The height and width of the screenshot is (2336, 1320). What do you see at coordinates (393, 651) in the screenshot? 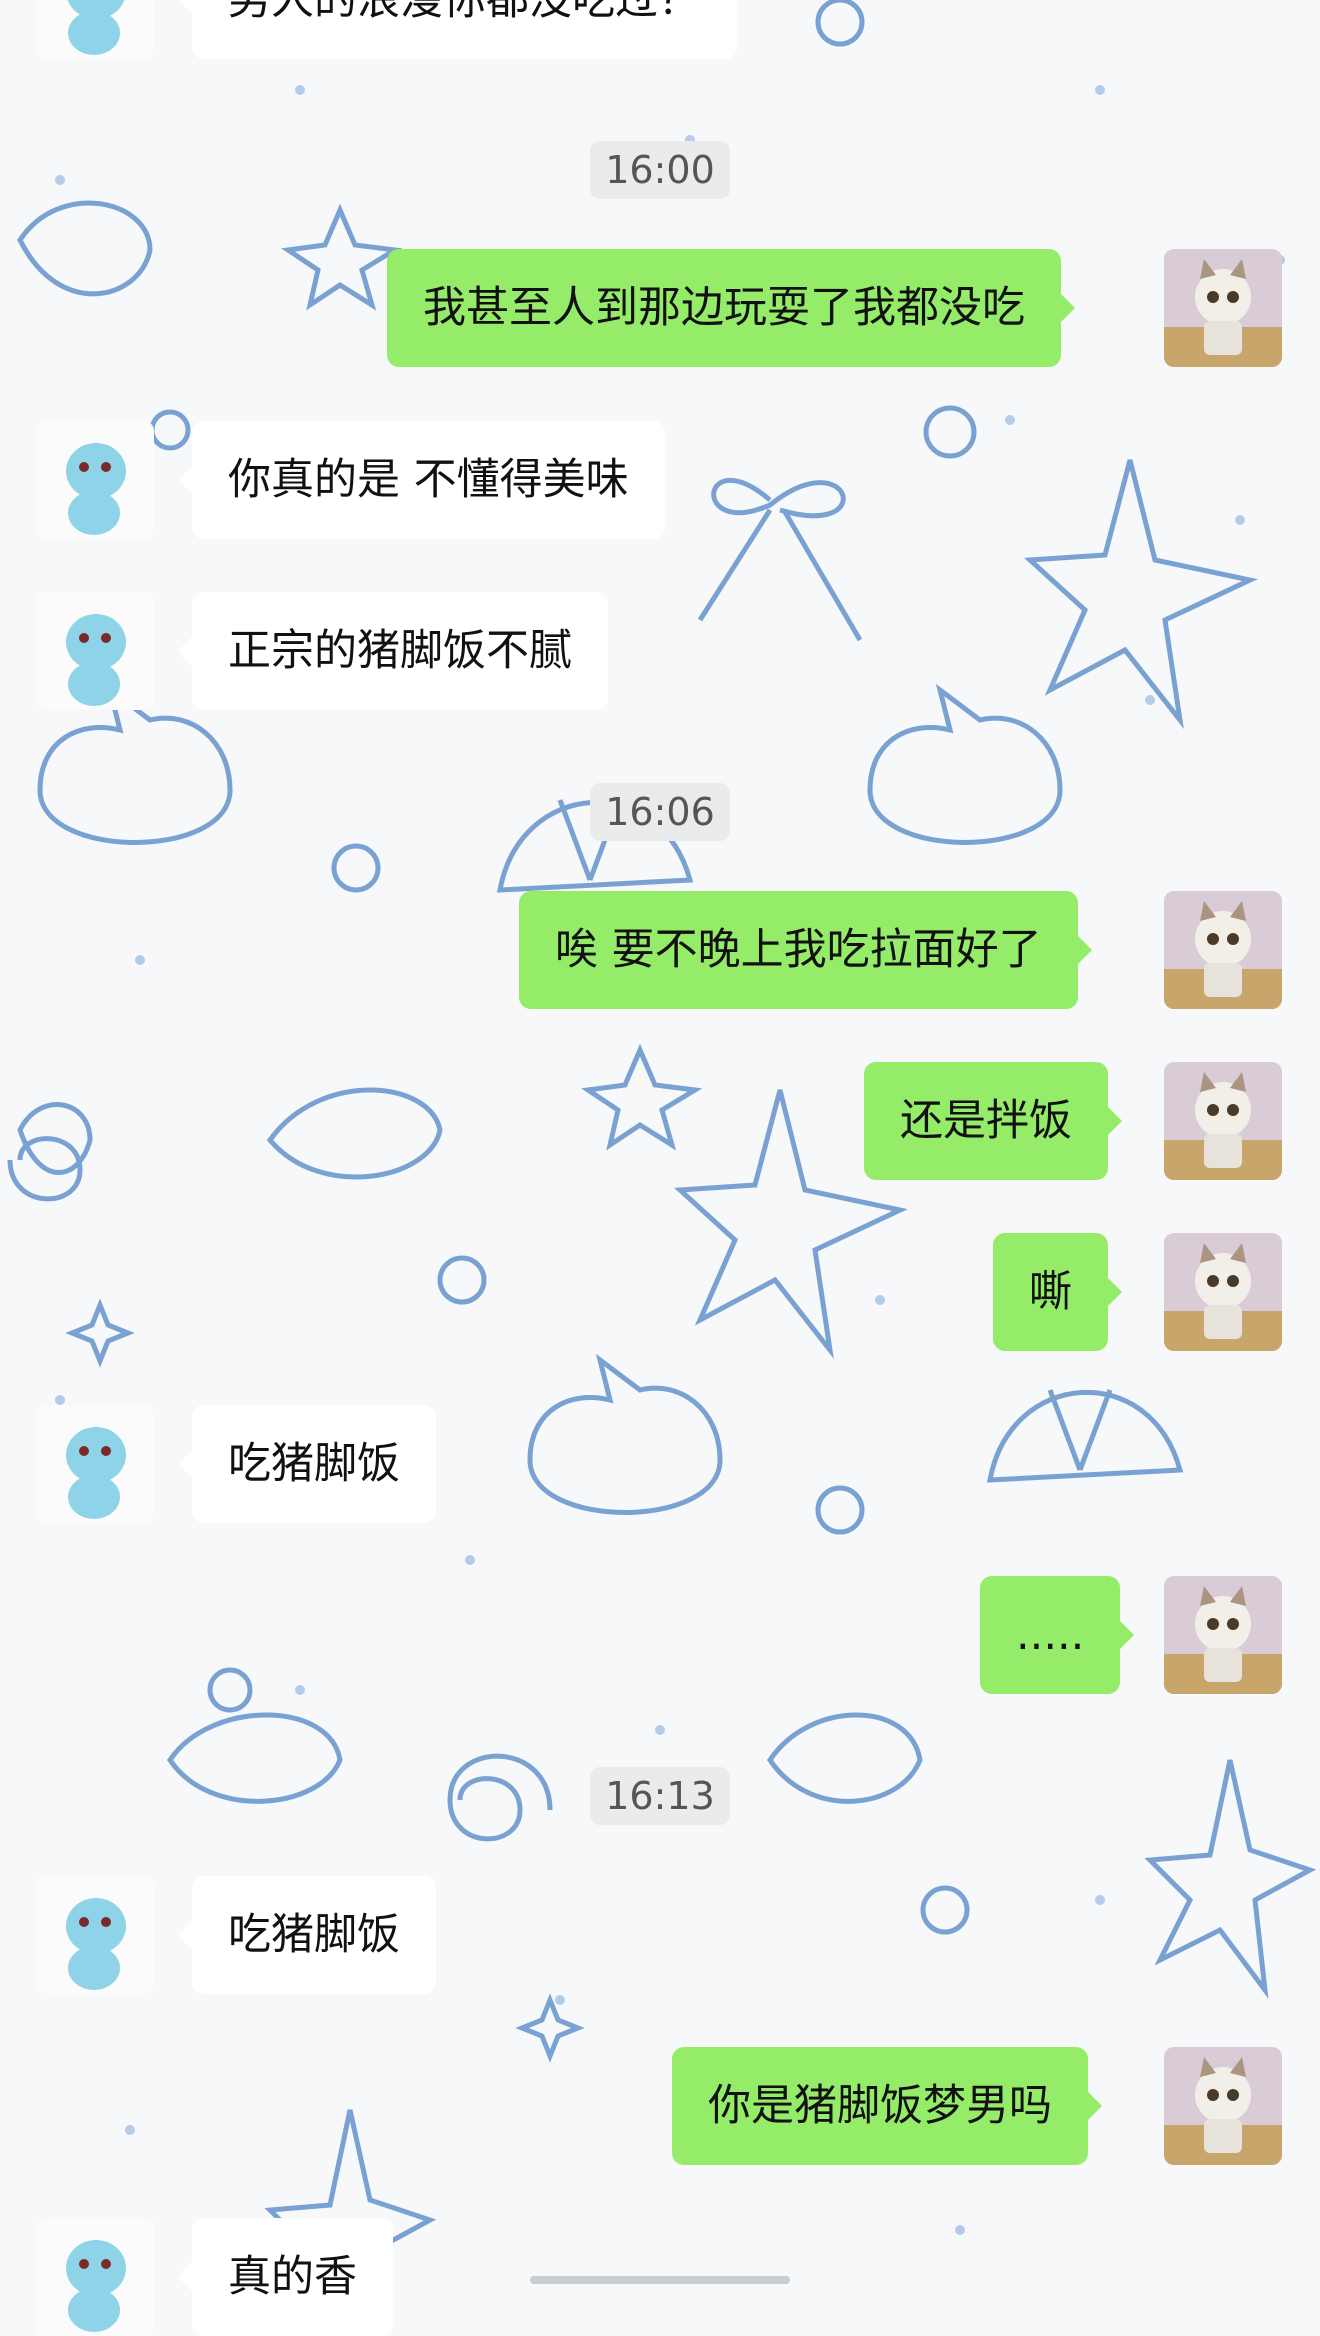
I see `message-bubble-left: 正宗的猪脚饭不腻` at bounding box center [393, 651].